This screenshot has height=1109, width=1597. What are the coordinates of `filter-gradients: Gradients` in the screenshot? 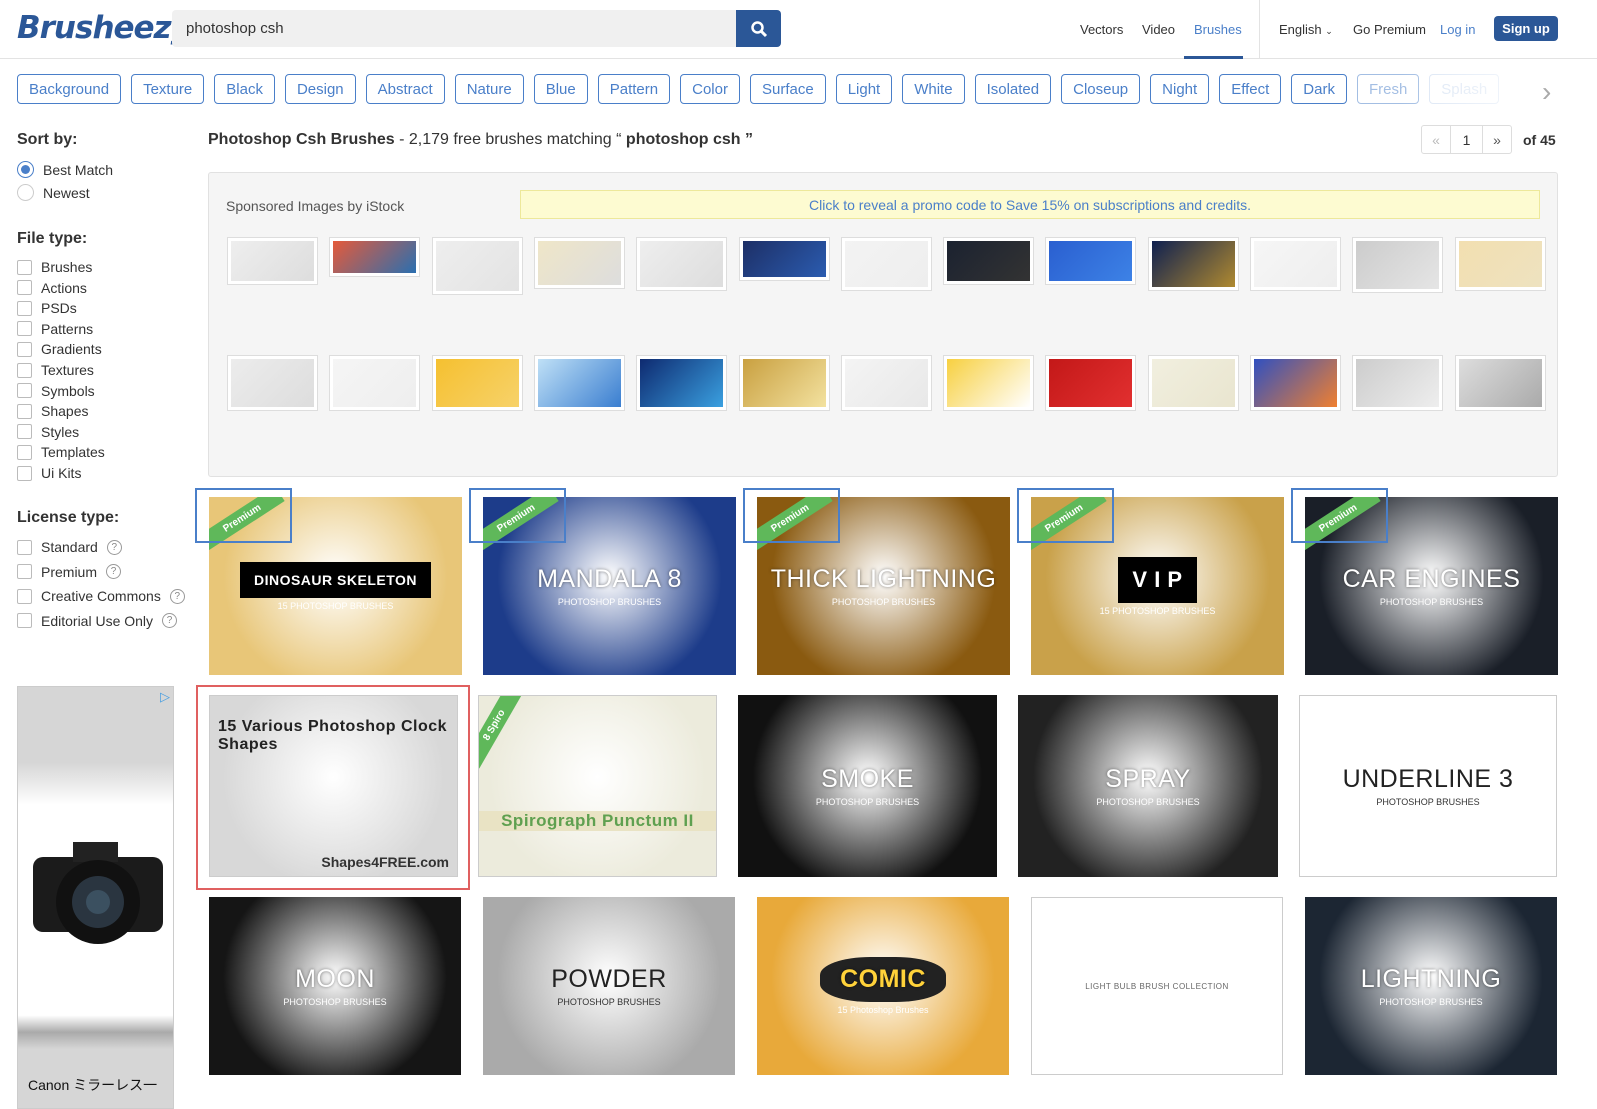 It's located at (59, 349).